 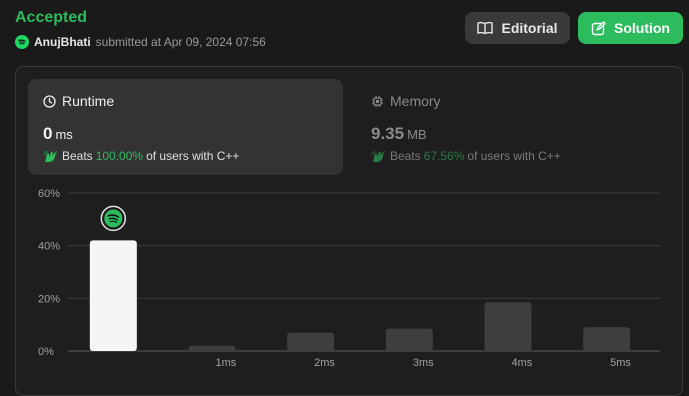 What do you see at coordinates (423, 363) in the screenshot?
I see `x-tick-label: 3ms` at bounding box center [423, 363].